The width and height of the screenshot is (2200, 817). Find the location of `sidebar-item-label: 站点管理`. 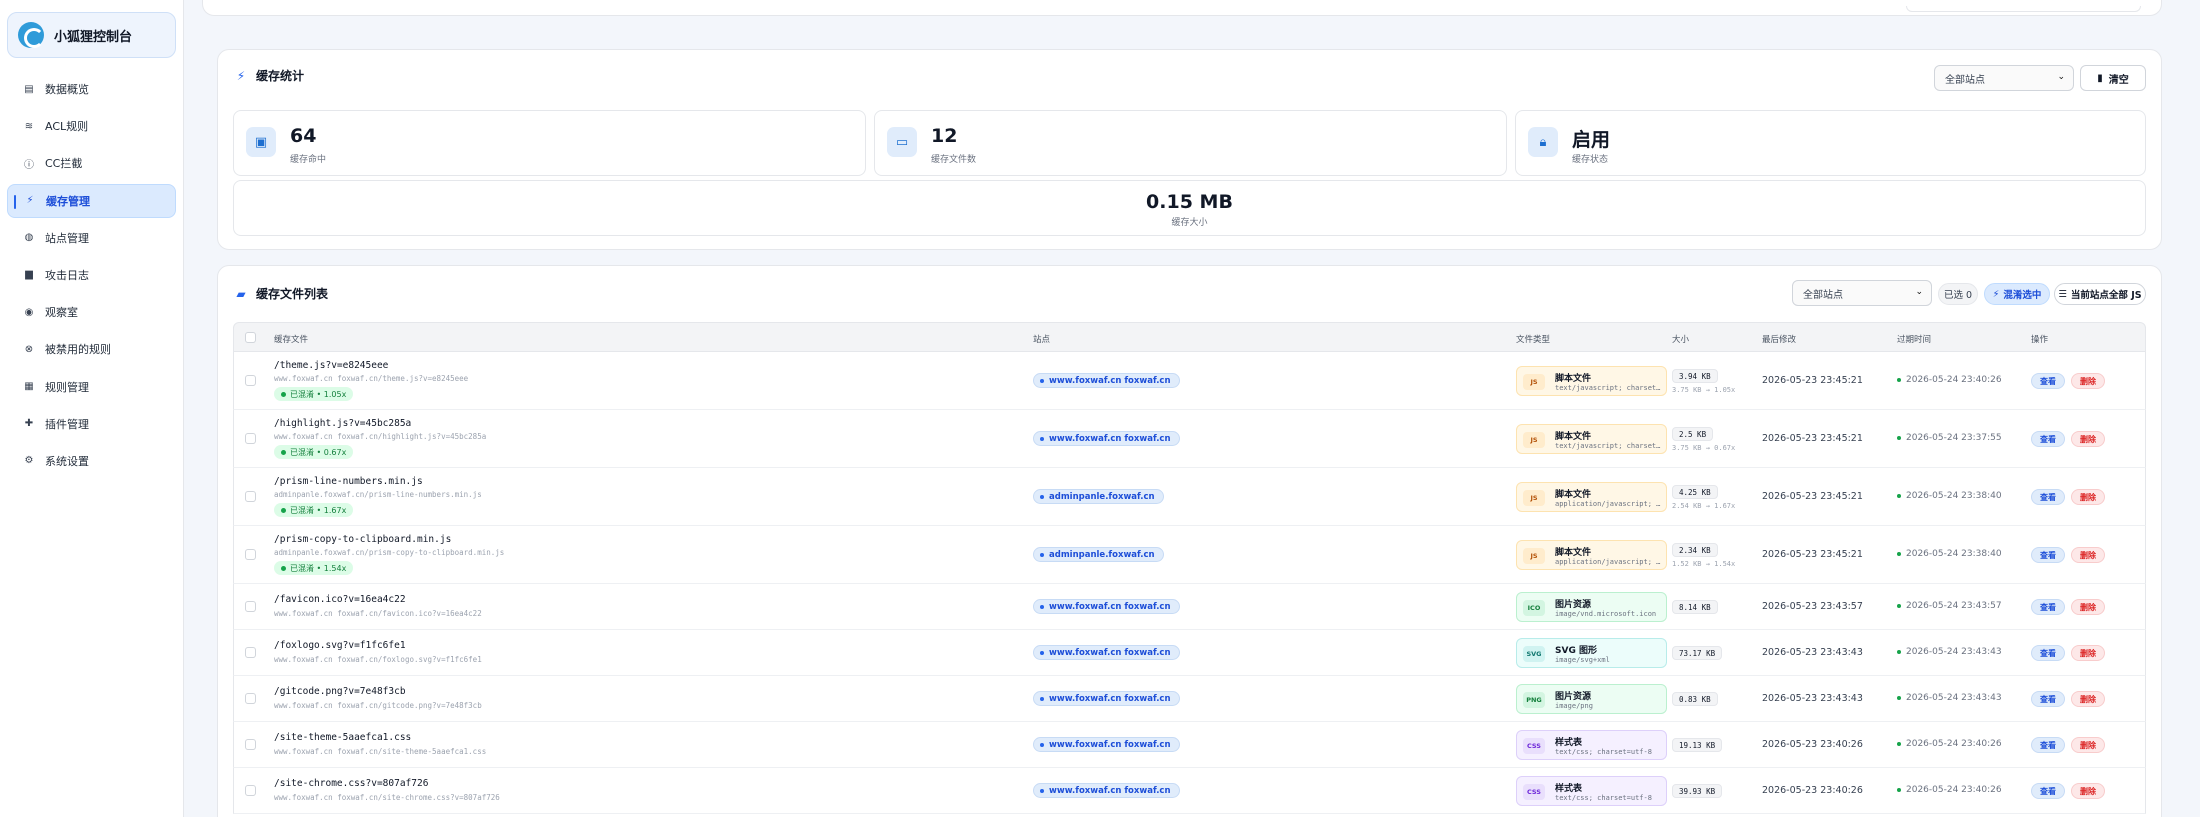

sidebar-item-label: 站点管理 is located at coordinates (67, 238).